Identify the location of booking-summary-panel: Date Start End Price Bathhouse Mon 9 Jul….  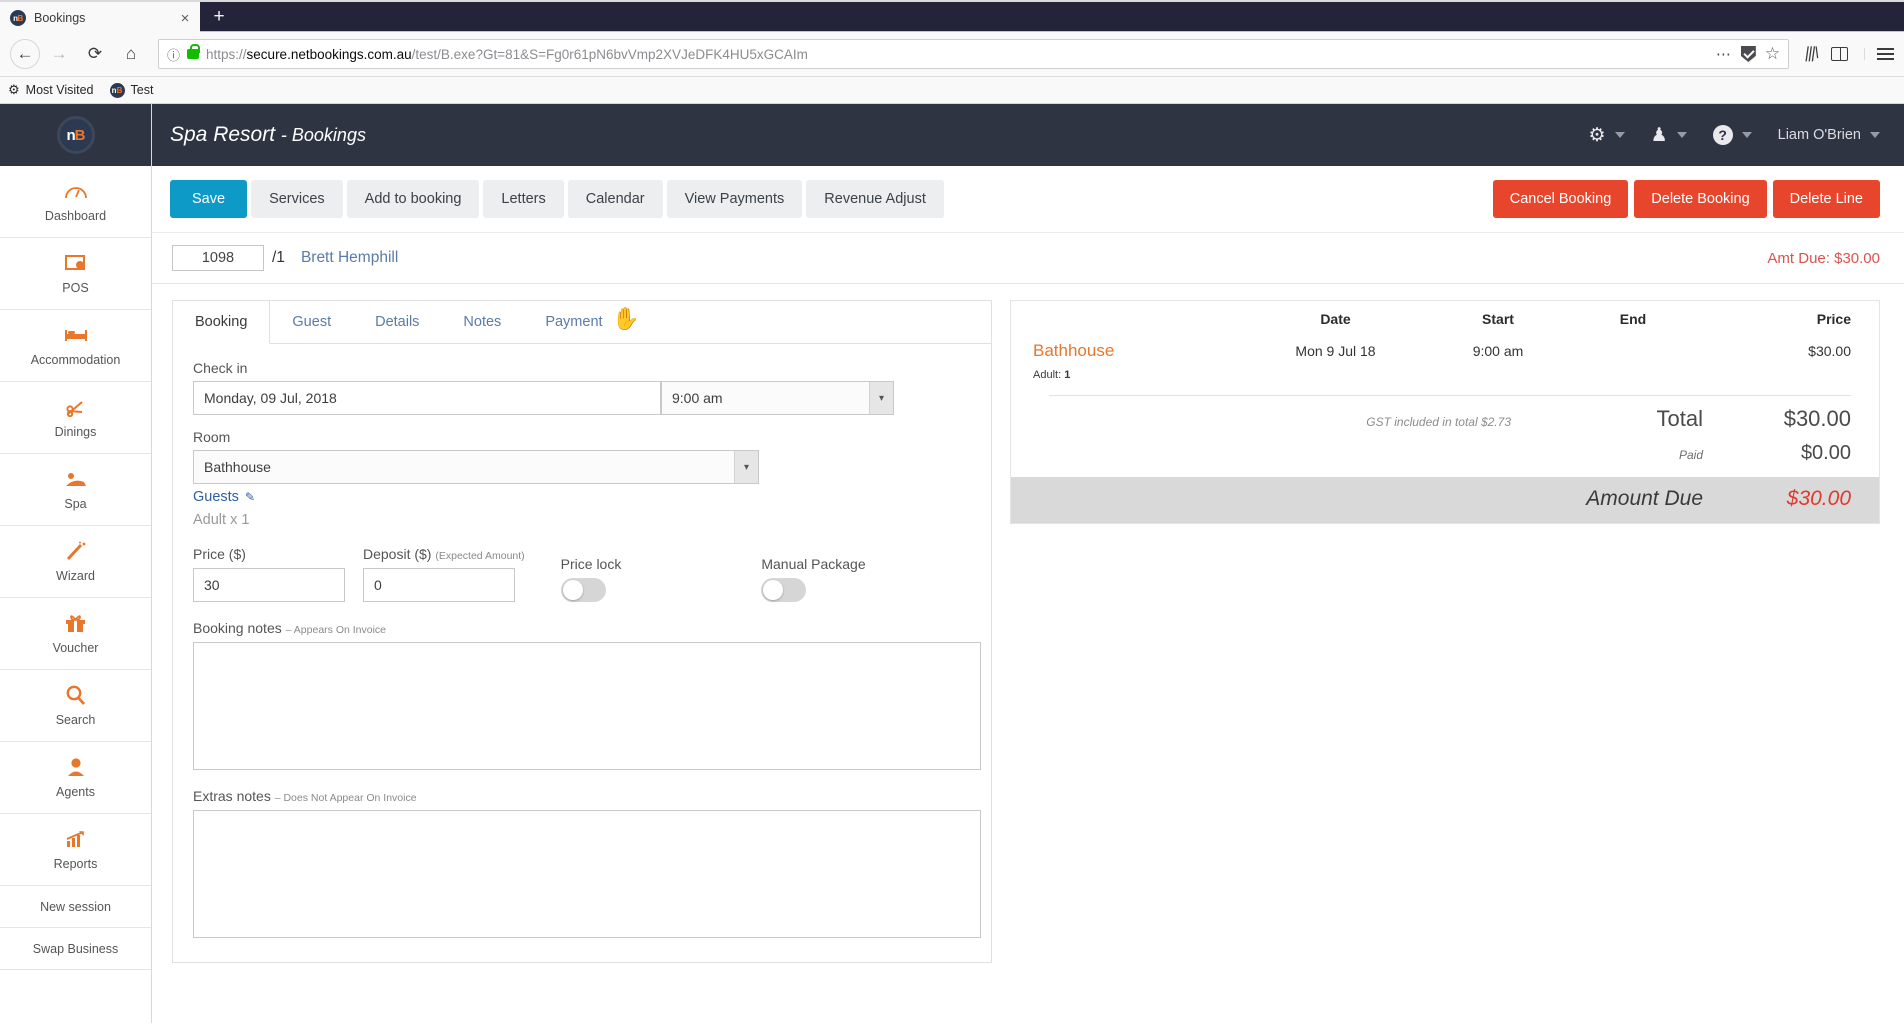
(1445, 412).